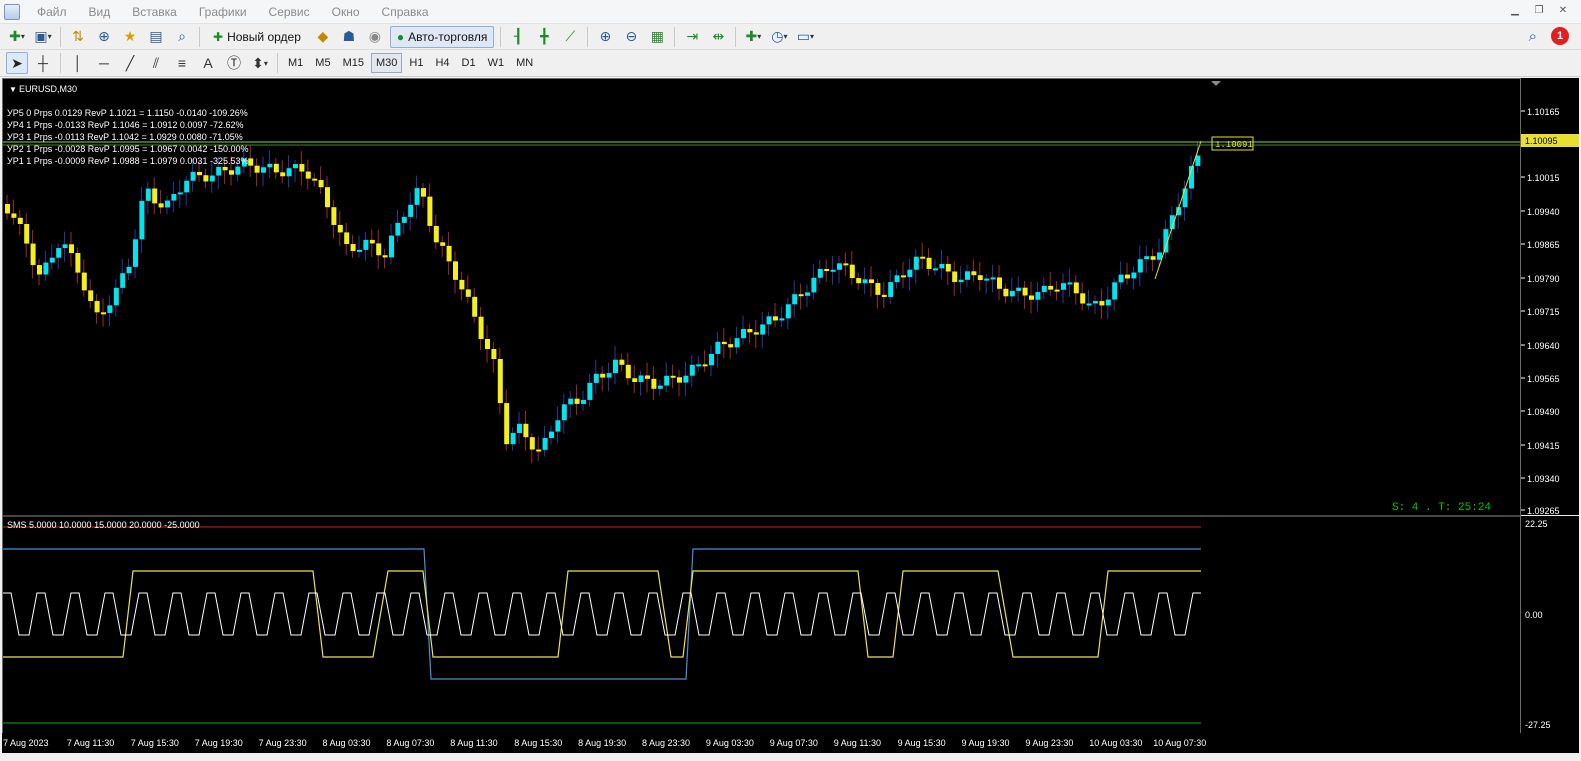 The height and width of the screenshot is (761, 1581). Describe the element at coordinates (805, 37) in the screenshot. I see `templates-button: ▭ ▾` at that location.